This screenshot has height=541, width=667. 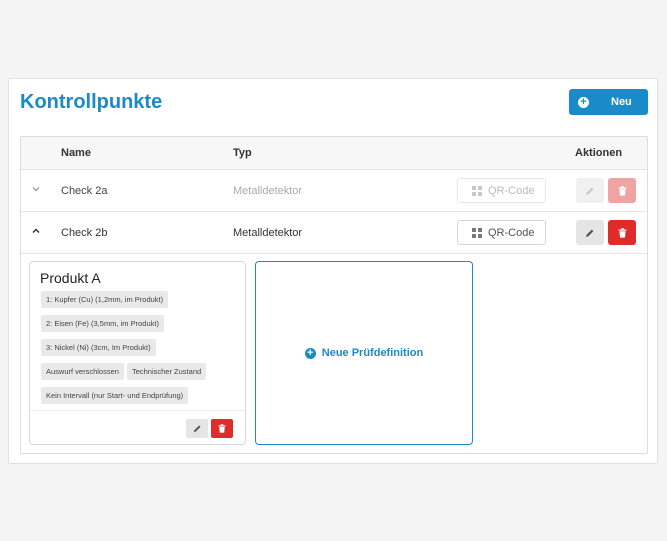 What do you see at coordinates (36, 231) in the screenshot?
I see `chevron-up-icon` at bounding box center [36, 231].